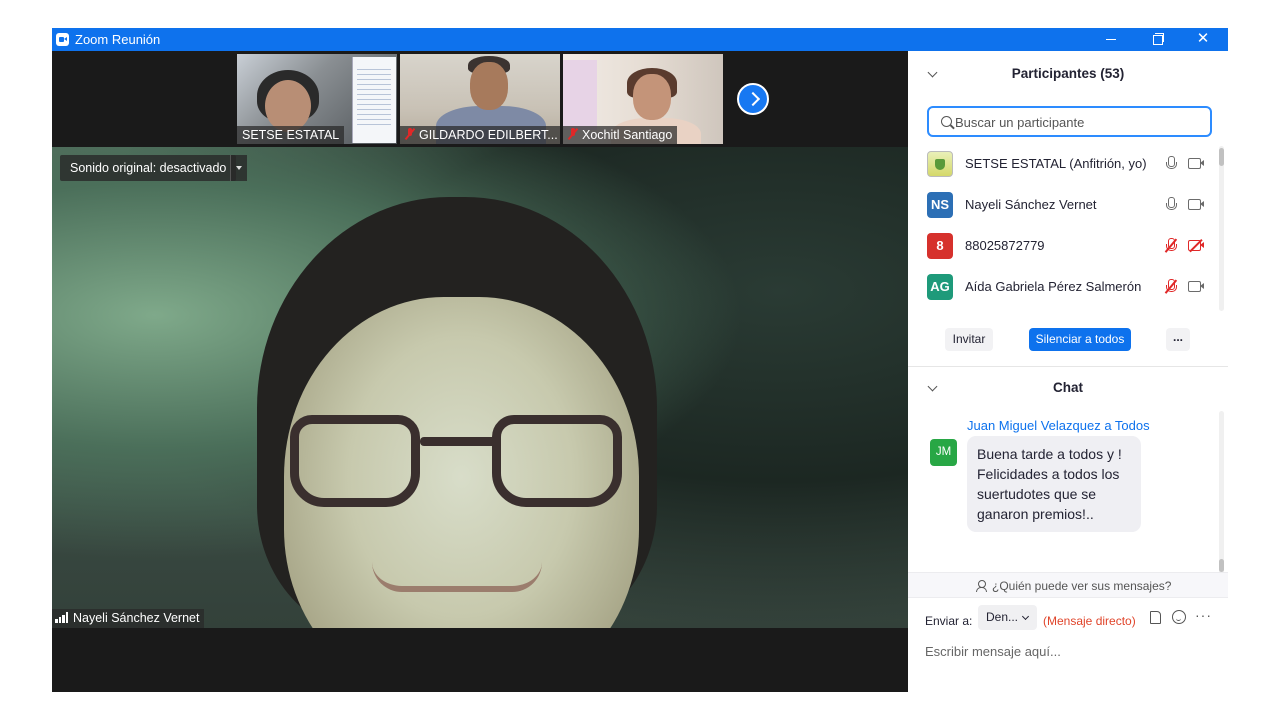 This screenshot has height=720, width=1280. What do you see at coordinates (949, 621) in the screenshot?
I see `send-to-label: Enviar a:` at bounding box center [949, 621].